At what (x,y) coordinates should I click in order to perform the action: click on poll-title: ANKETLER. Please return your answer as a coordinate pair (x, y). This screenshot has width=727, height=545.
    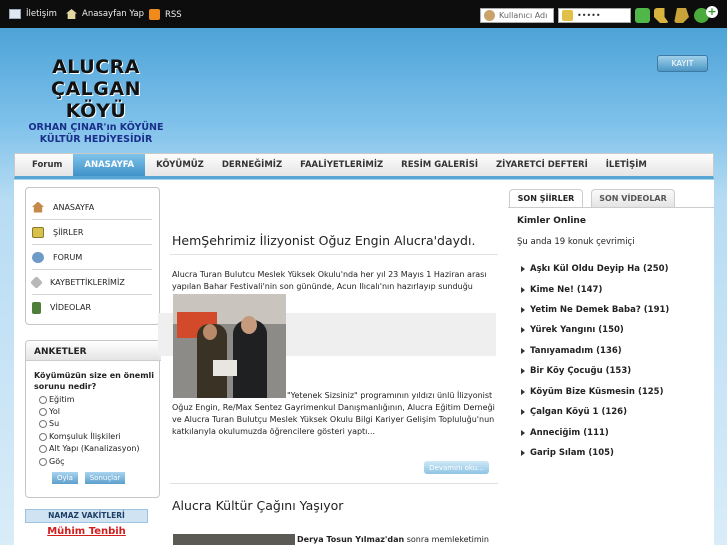
    Looking at the image, I should click on (93, 351).